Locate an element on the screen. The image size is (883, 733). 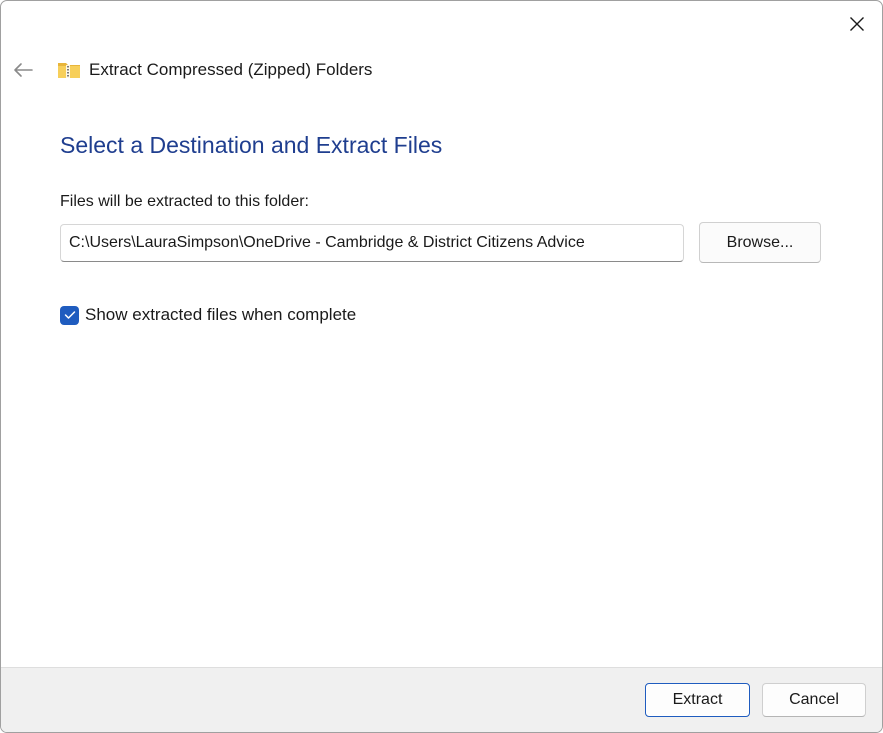
page-heading: Select a Destination and Extract Files is located at coordinates (251, 145).